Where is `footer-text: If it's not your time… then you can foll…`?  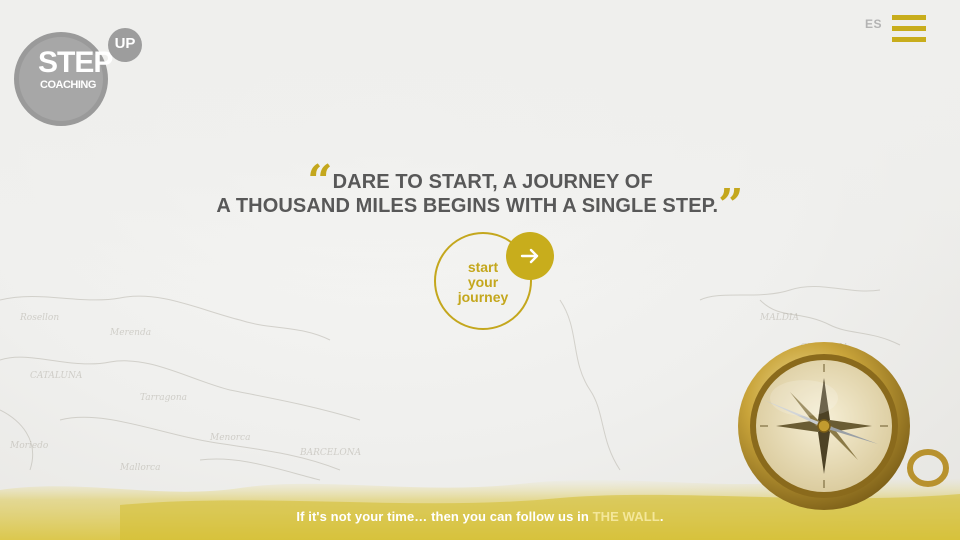
footer-text: If it's not your time… then you can foll… is located at coordinates (444, 516).